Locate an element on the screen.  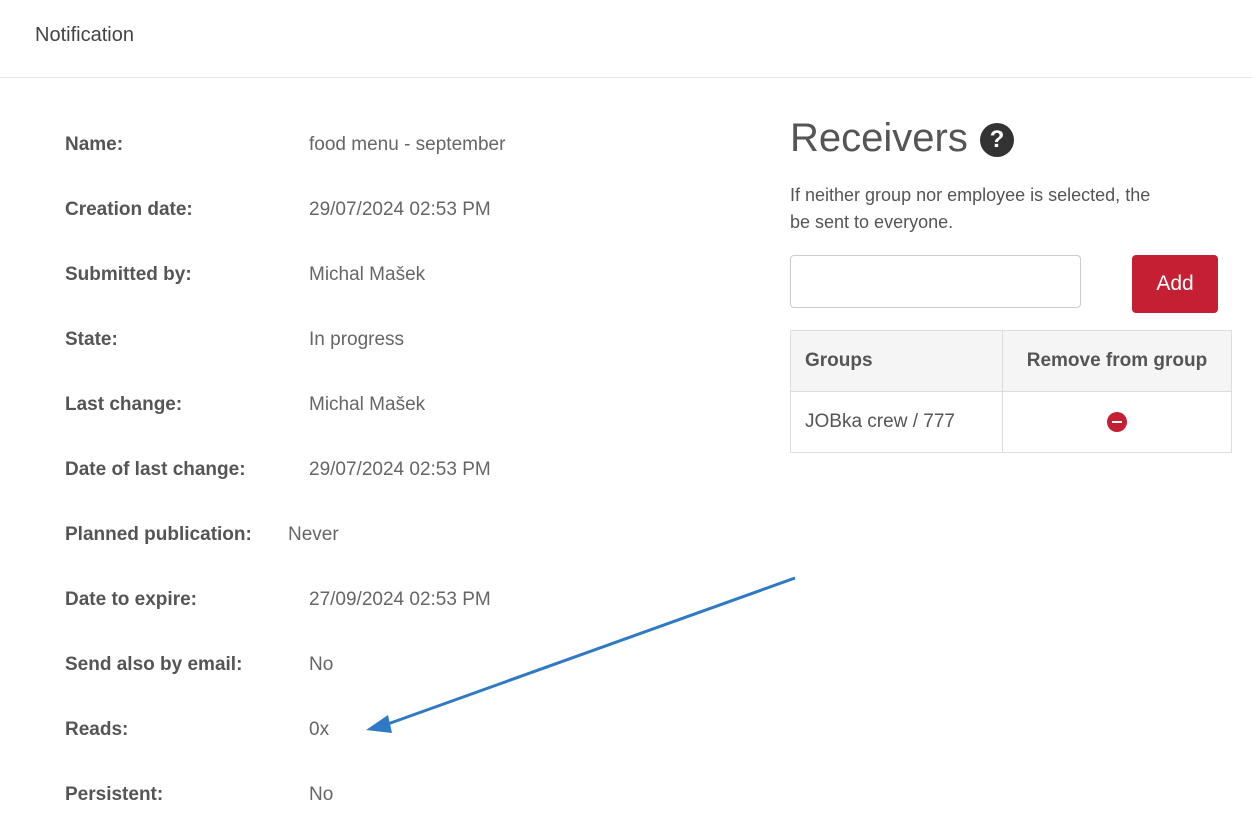
detail-value: 27/09/2024 02:53 PM is located at coordinates (400, 599).